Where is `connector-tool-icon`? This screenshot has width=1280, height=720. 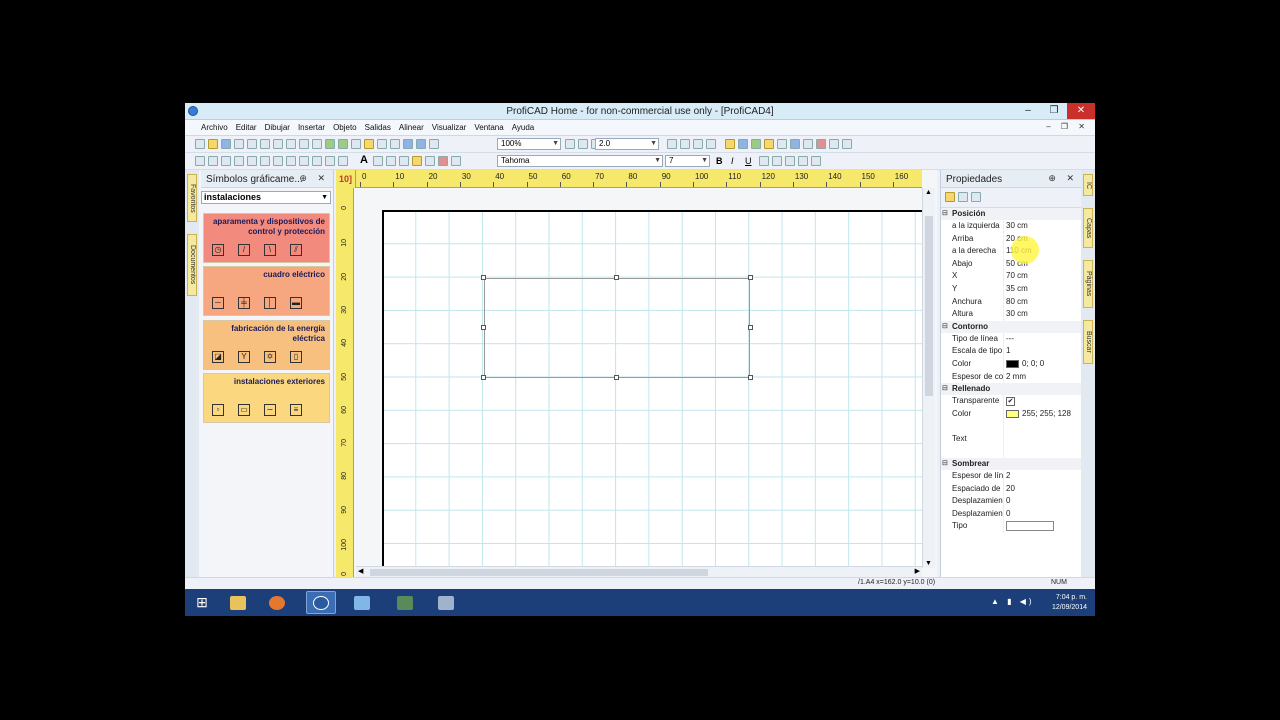 connector-tool-icon is located at coordinates (430, 161).